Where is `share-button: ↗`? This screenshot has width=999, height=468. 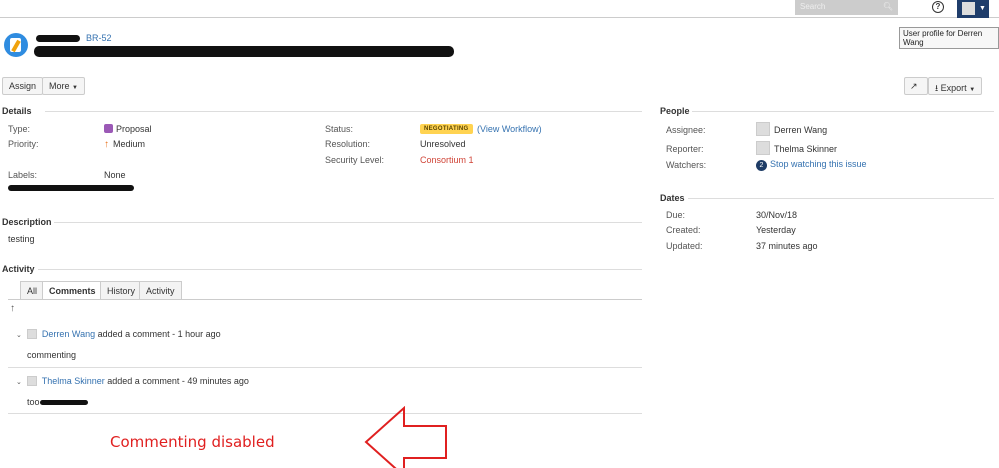 share-button: ↗ is located at coordinates (916, 86).